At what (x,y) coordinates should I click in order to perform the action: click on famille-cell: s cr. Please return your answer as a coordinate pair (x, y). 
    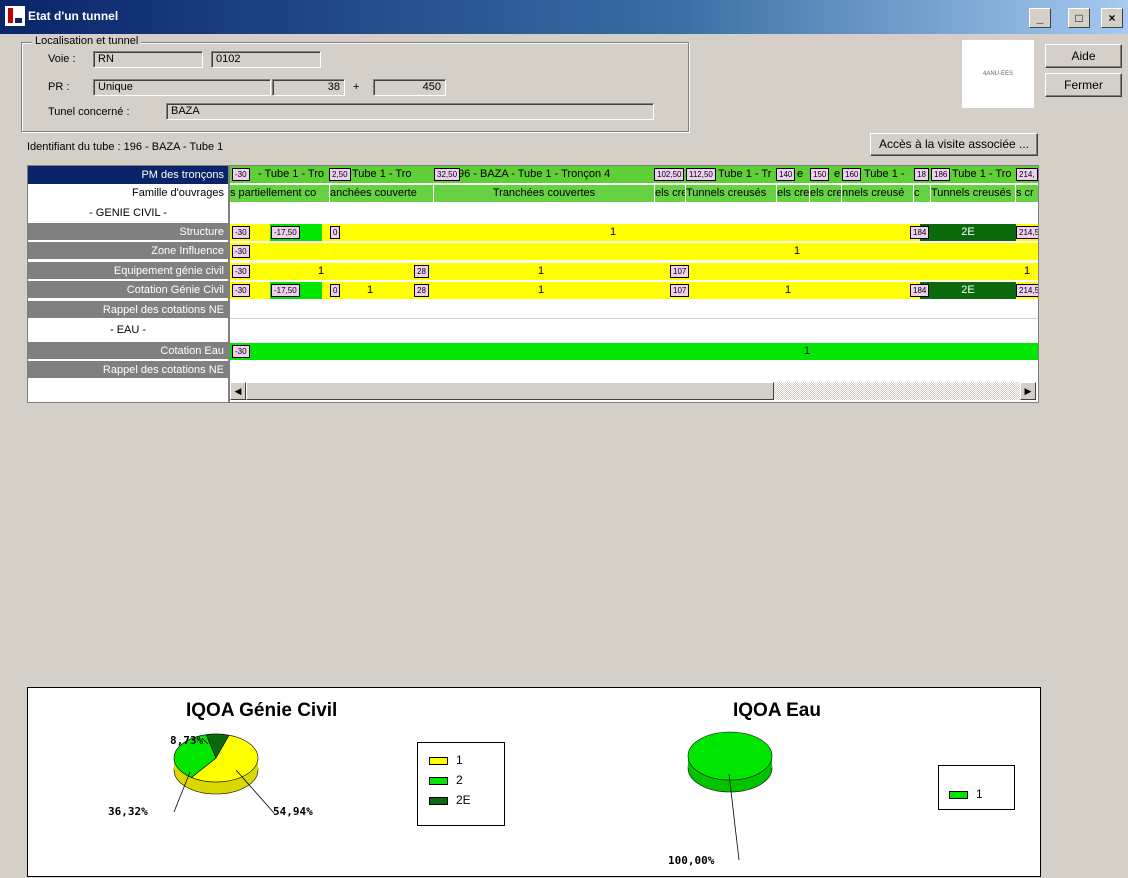
    Looking at the image, I should click on (1027, 193).